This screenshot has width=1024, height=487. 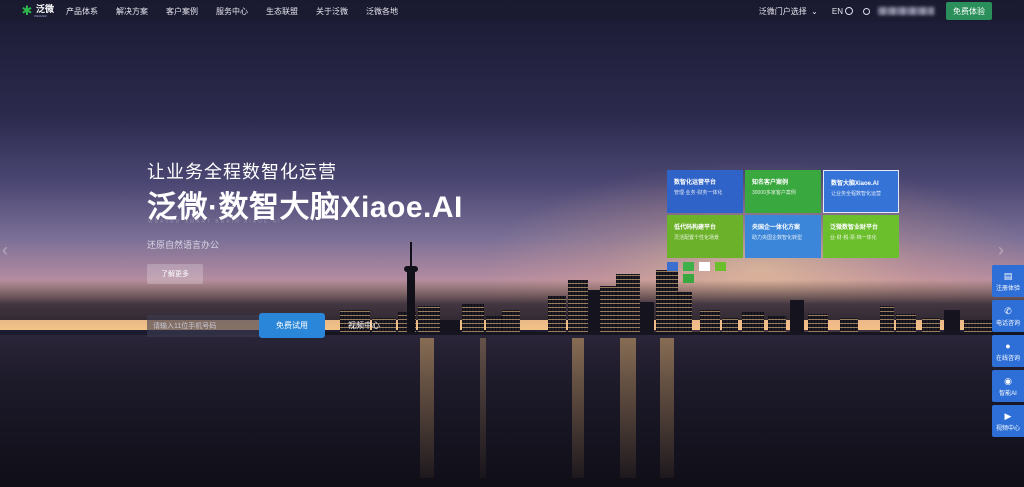 I want to click on float-smart-ai: ◉ 智能AI, so click(x=1008, y=386).